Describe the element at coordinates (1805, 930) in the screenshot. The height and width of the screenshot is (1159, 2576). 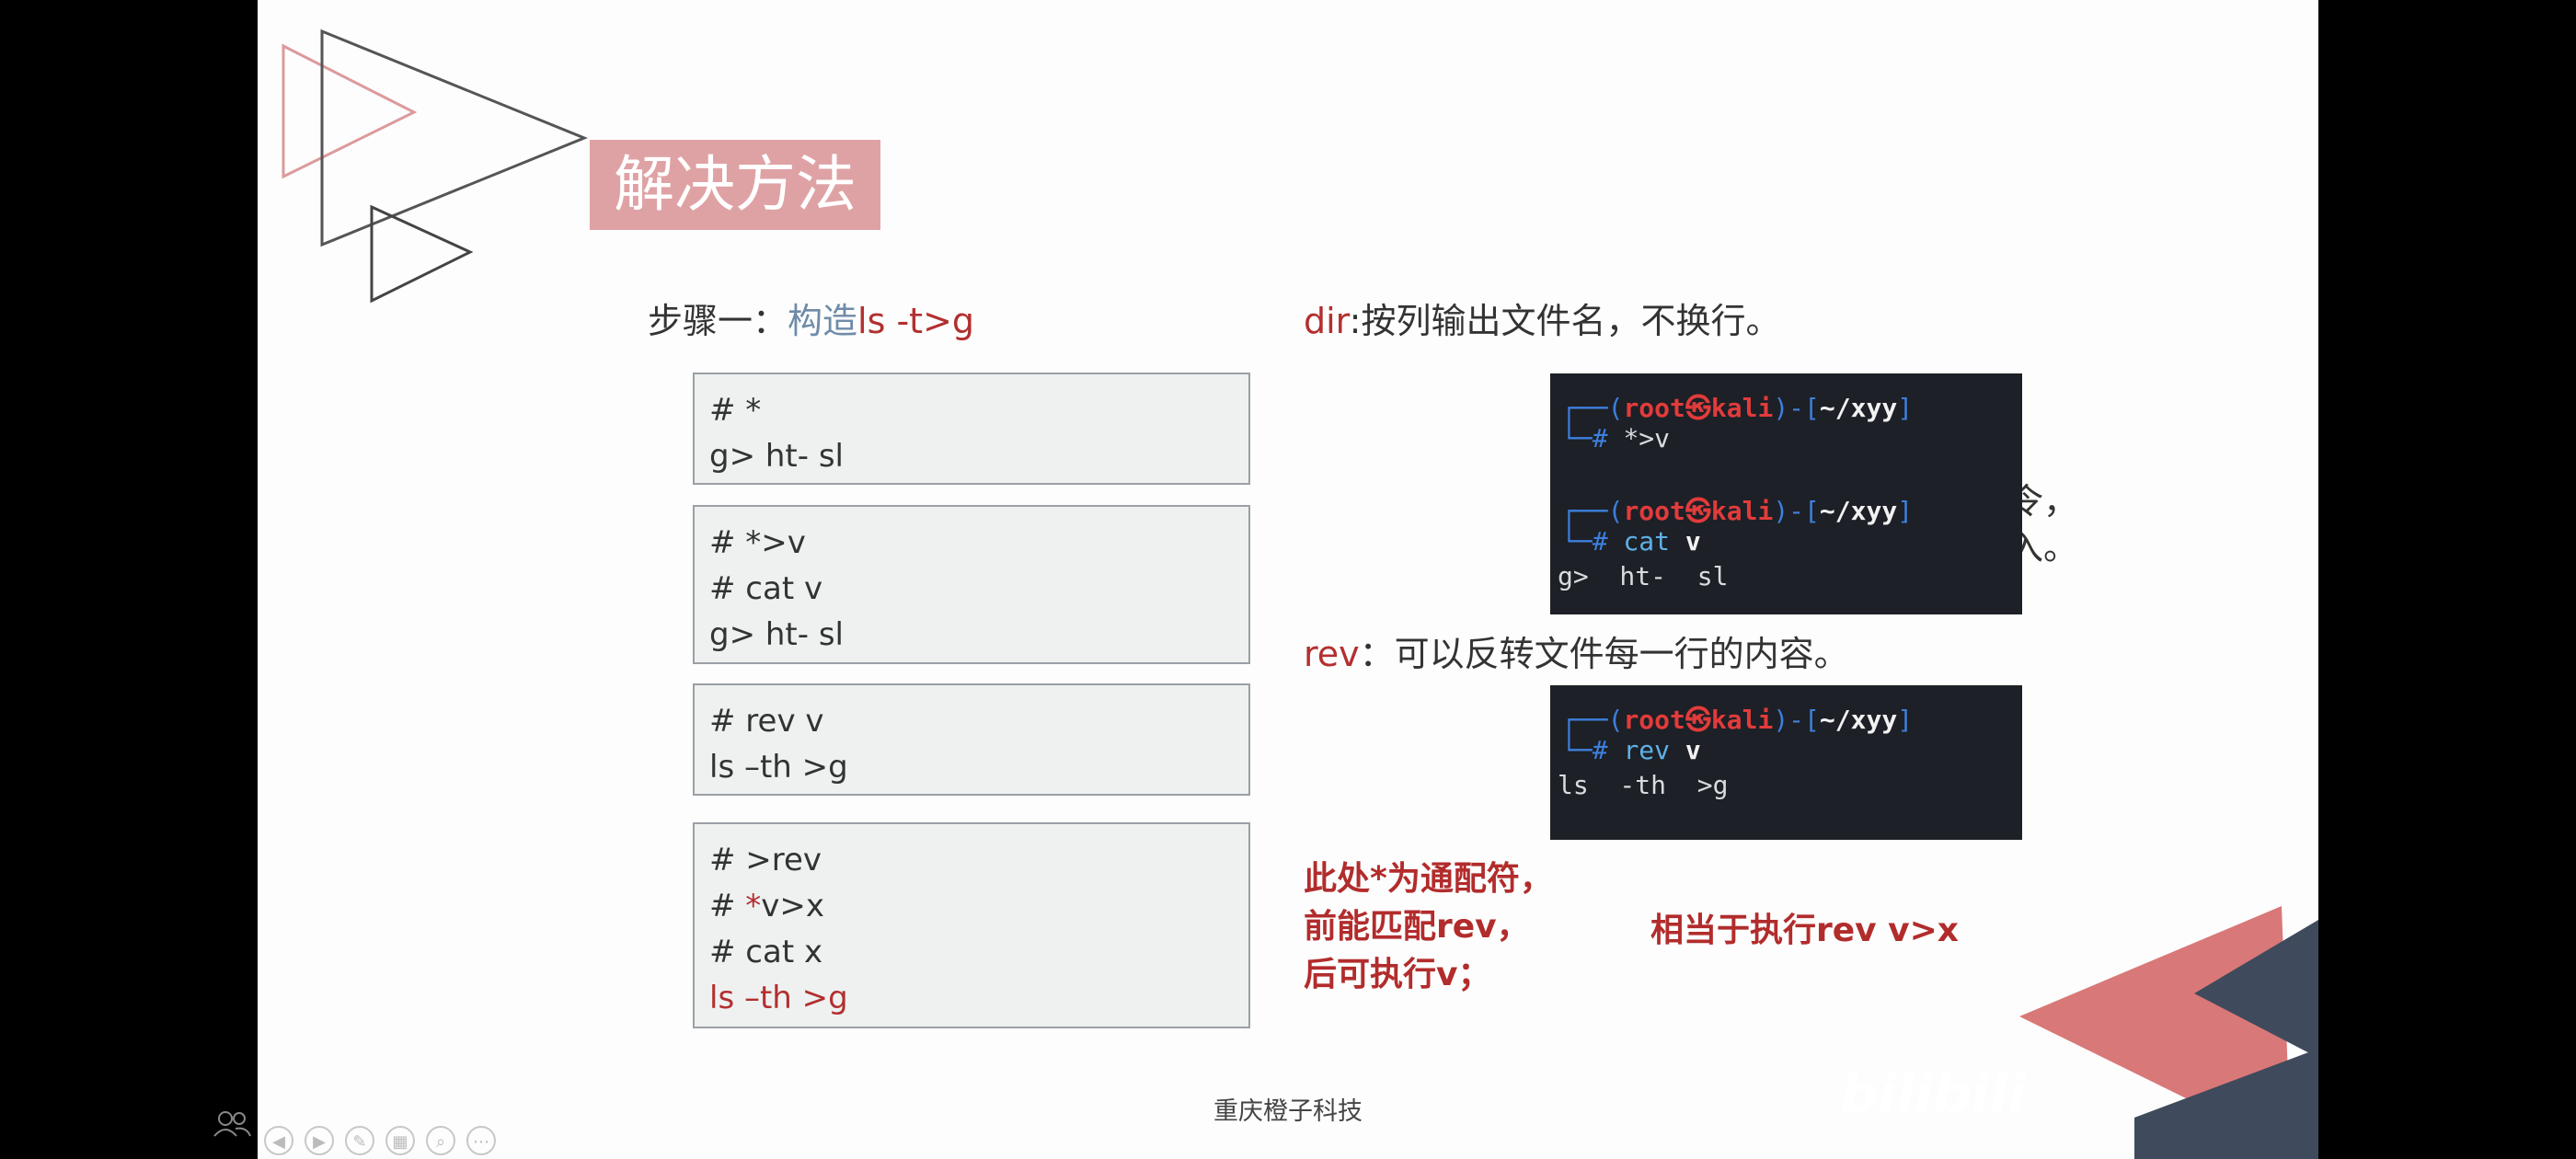
I see `equivalent-command-note: 相当于执行rev v>x` at that location.